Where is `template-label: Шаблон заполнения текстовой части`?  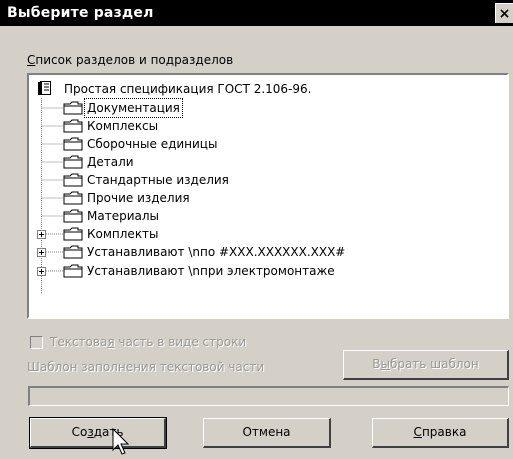
template-label: Шаблон заполнения текстовой части is located at coordinates (146, 367).